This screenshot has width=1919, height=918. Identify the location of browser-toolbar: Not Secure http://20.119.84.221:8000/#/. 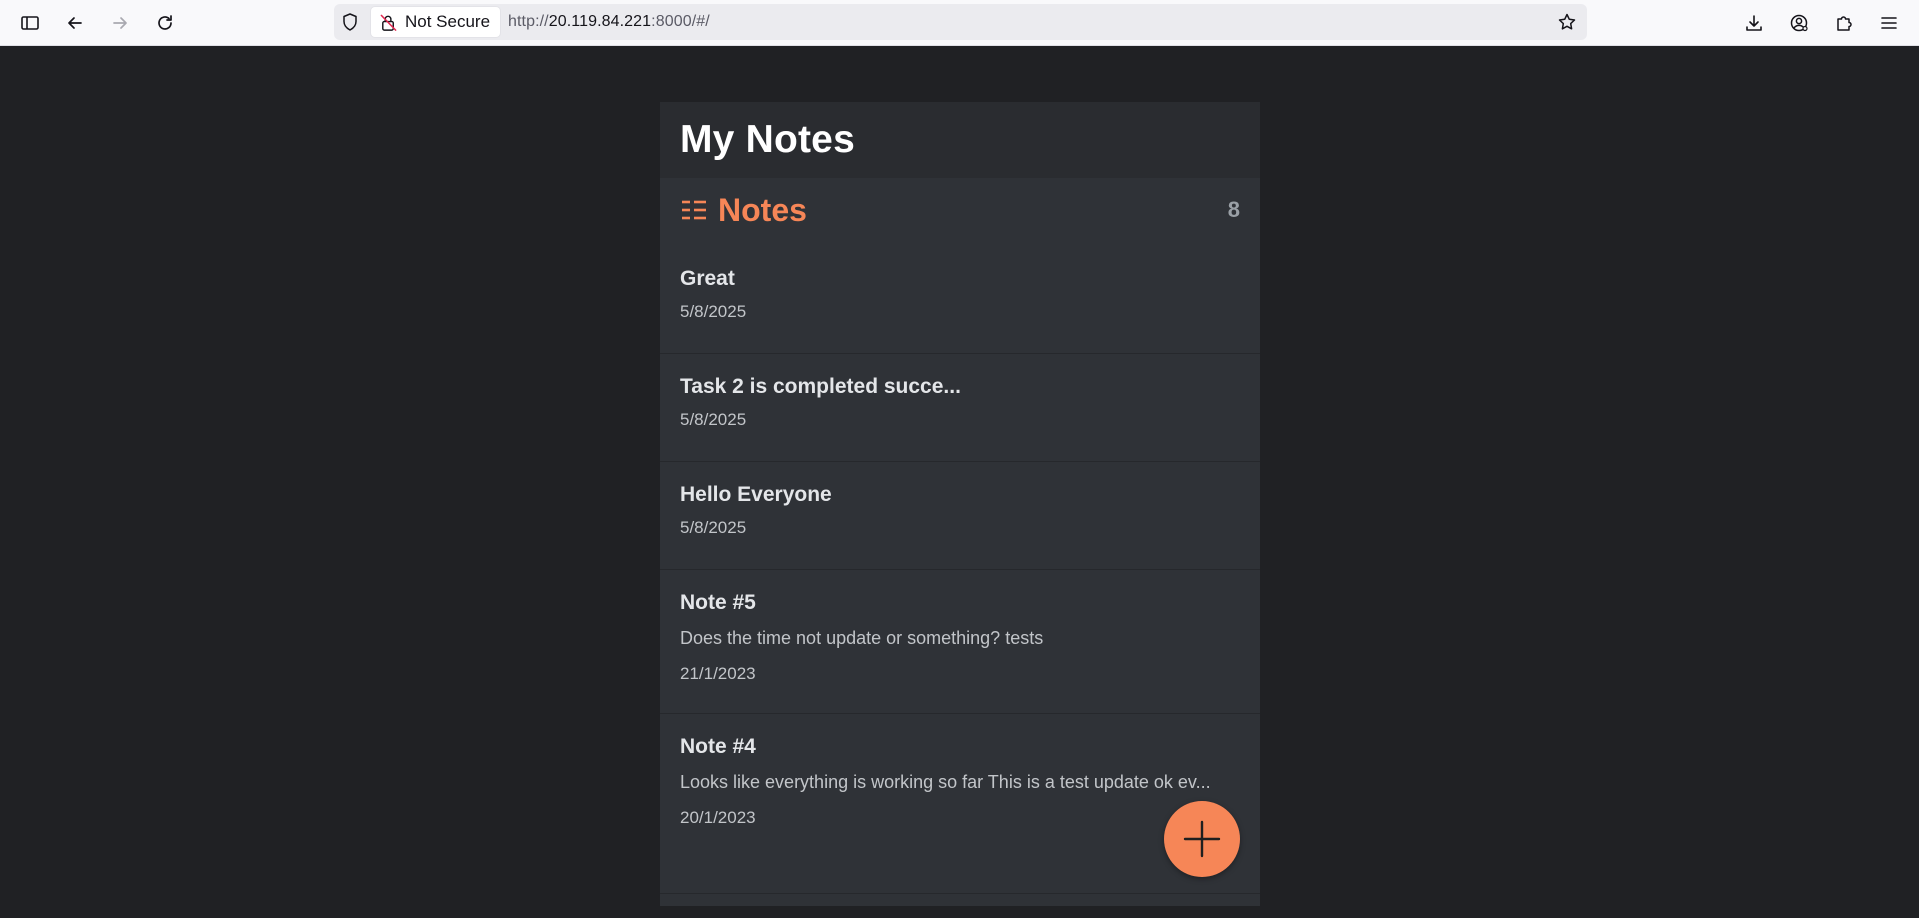
(959, 23).